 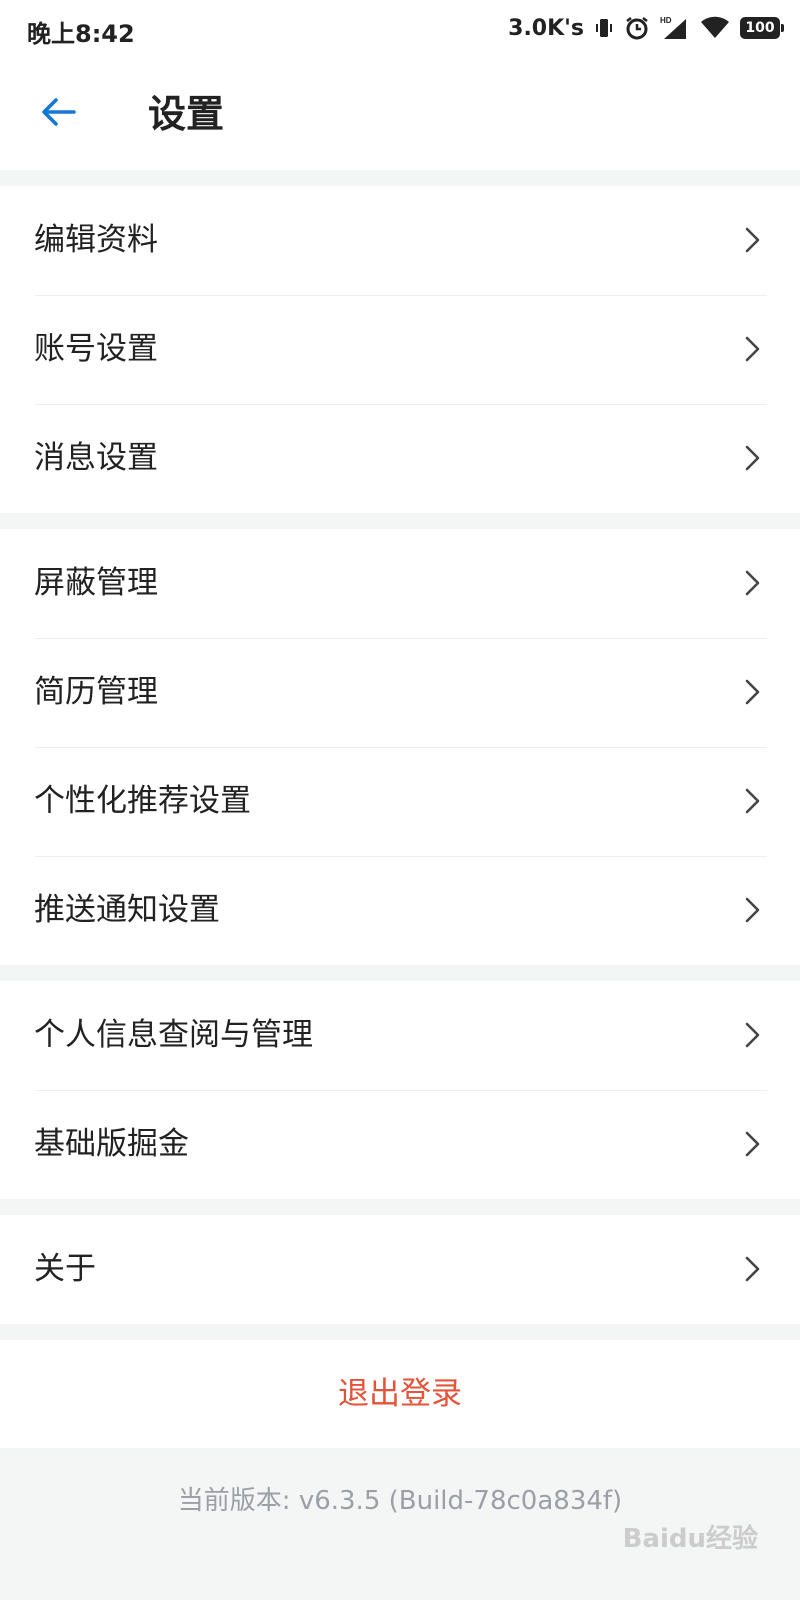 I want to click on battery-icon: 100, so click(x=762, y=28).